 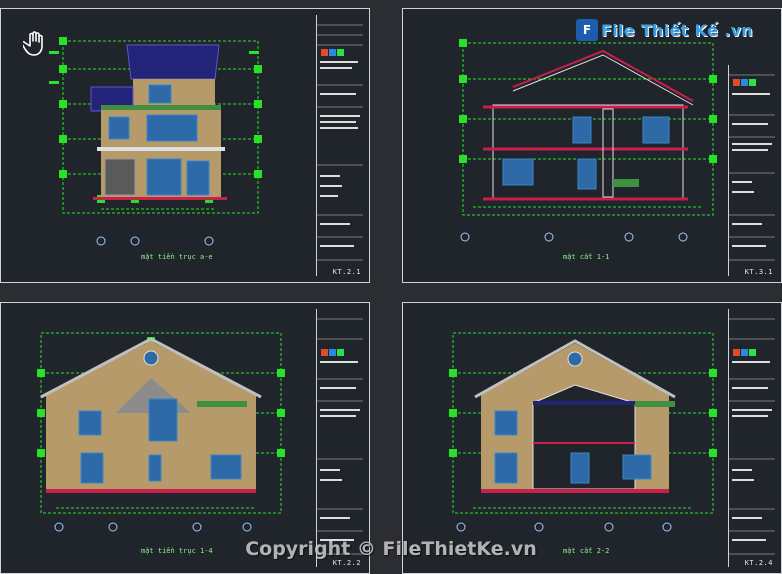 What do you see at coordinates (161, 432) in the screenshot?
I see `elevation-side-drawing` at bounding box center [161, 432].